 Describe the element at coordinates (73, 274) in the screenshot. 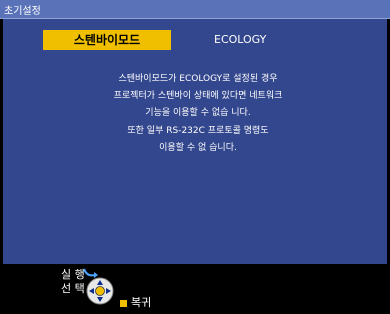

I see `exec-label: 실 행` at that location.